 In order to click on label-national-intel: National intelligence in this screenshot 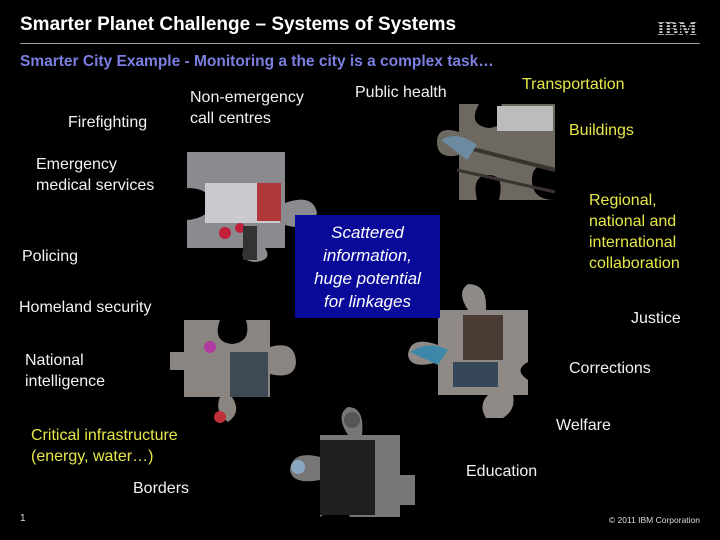, I will do `click(65, 371)`.